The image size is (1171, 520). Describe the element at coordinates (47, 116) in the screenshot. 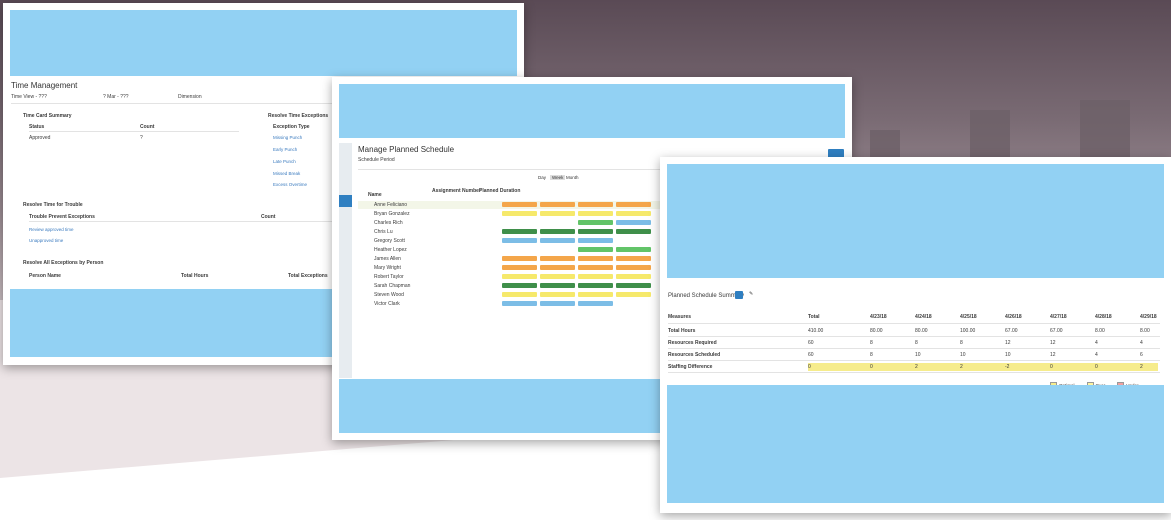

I see `panel-header: Time Card Summary` at that location.